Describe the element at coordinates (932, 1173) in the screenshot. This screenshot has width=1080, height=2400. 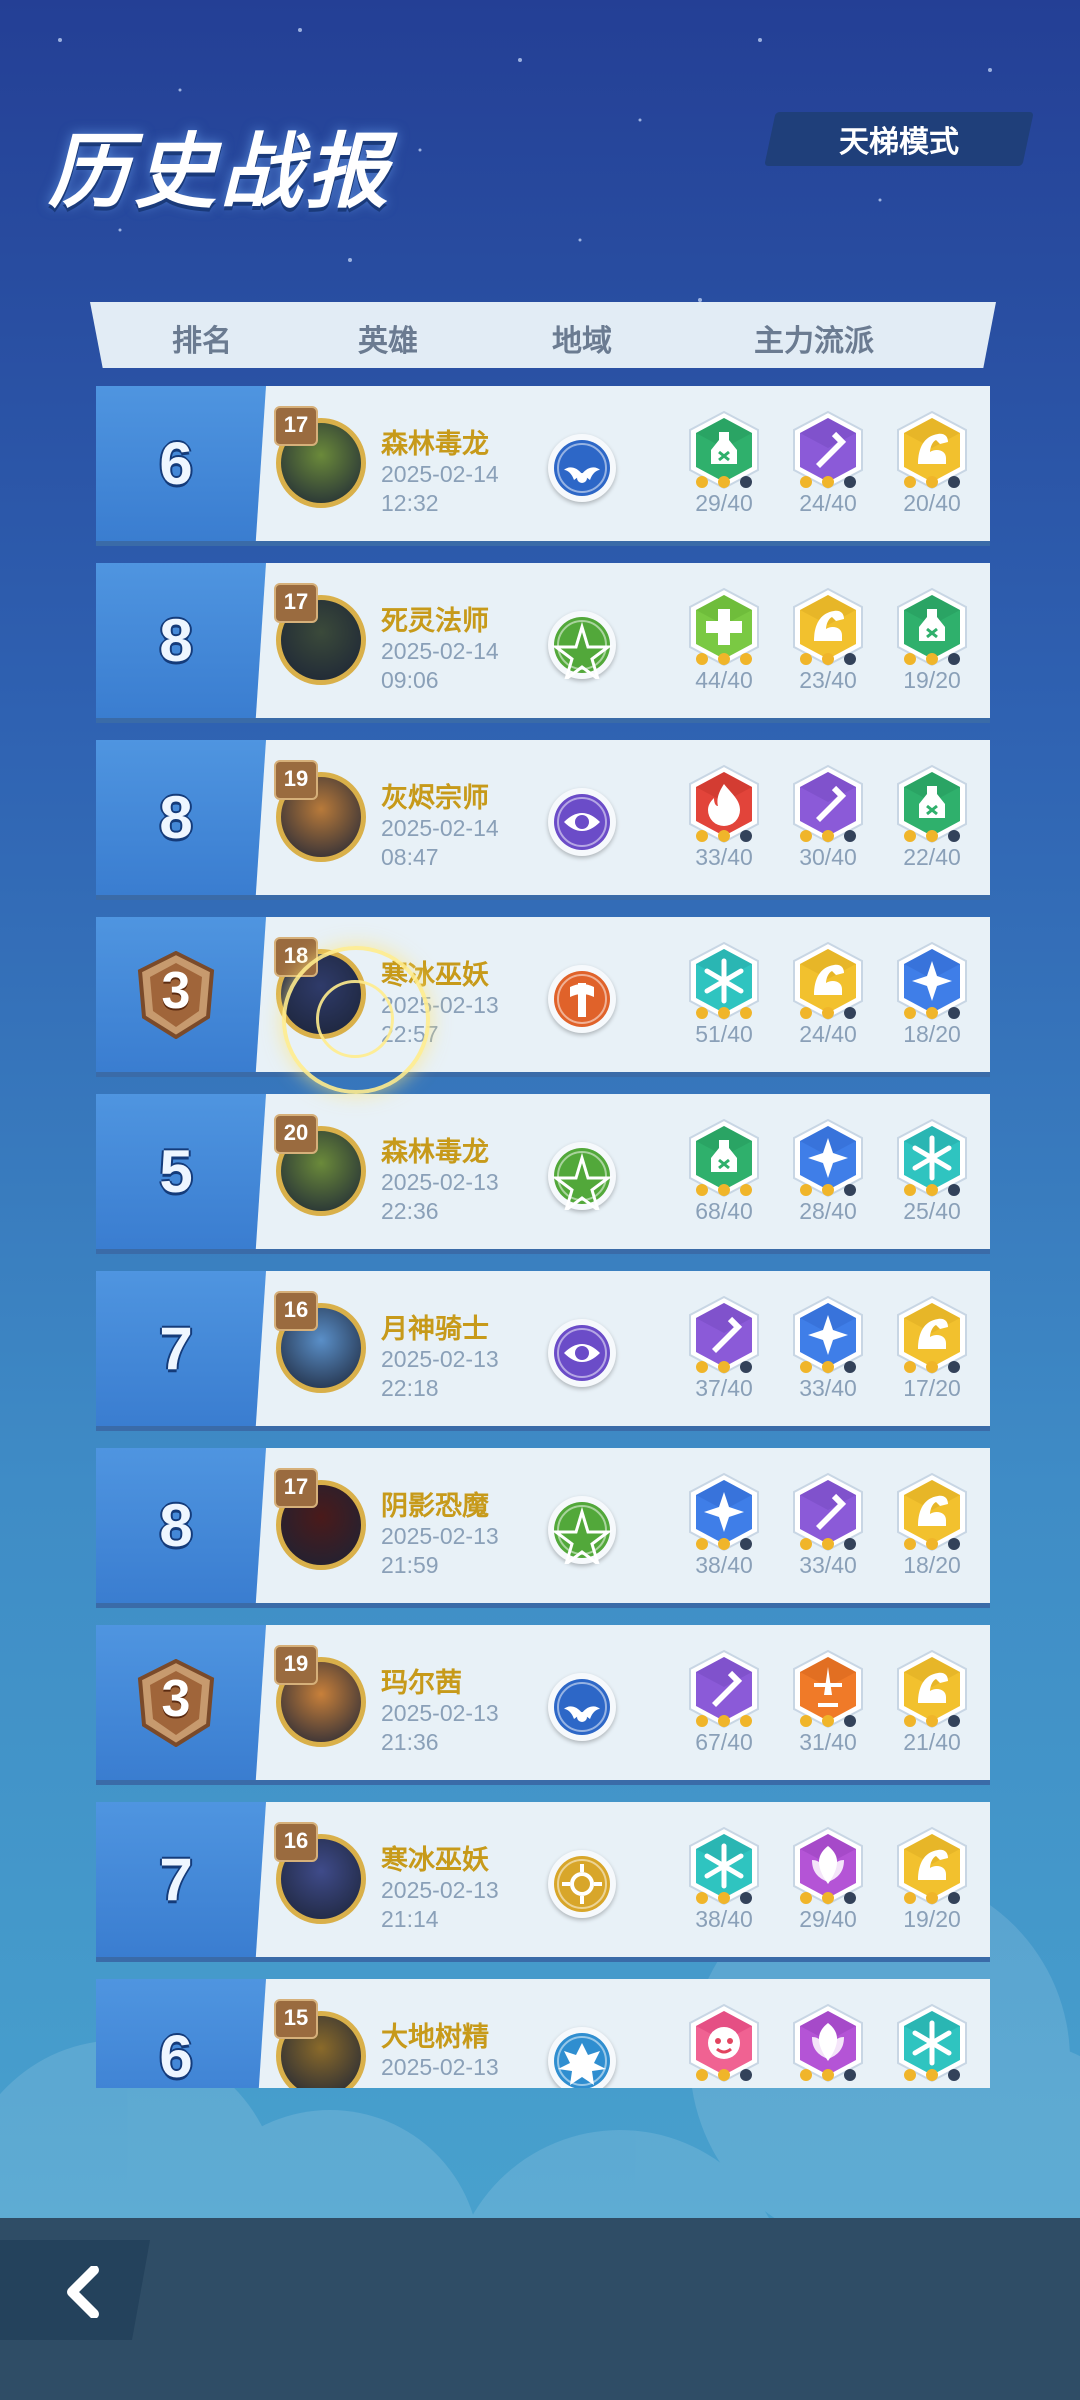
I see `school-badge: 25/40` at that location.